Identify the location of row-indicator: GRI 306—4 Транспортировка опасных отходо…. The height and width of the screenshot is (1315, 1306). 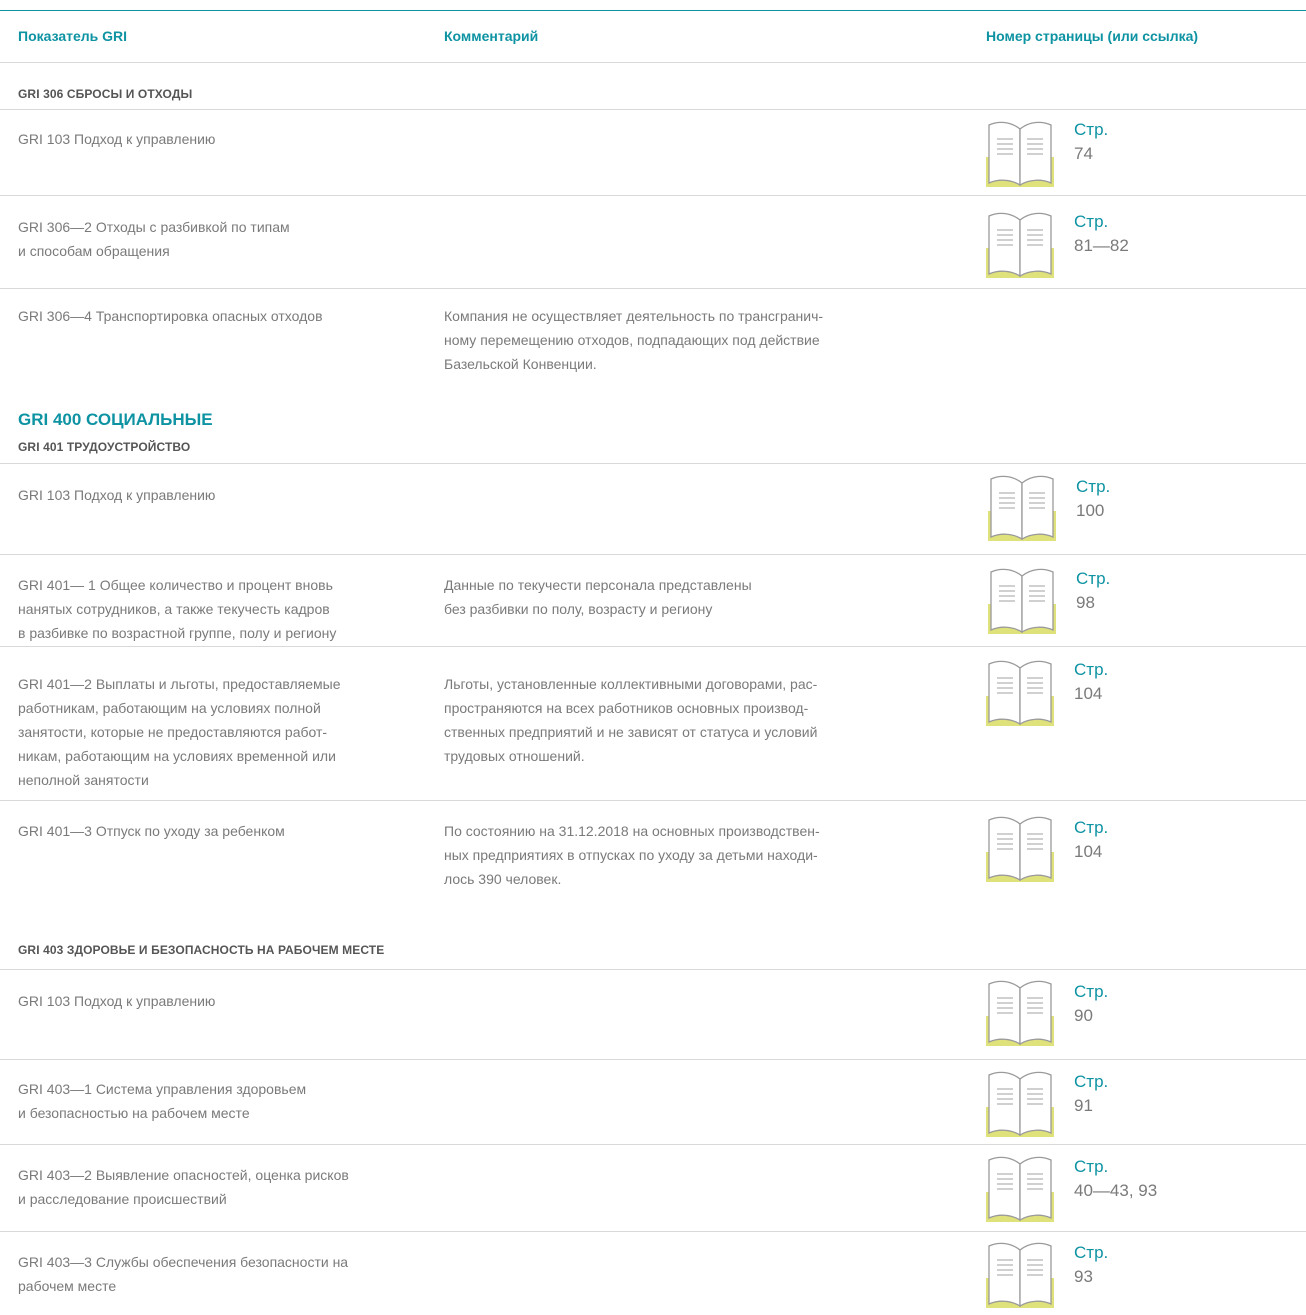
(170, 316).